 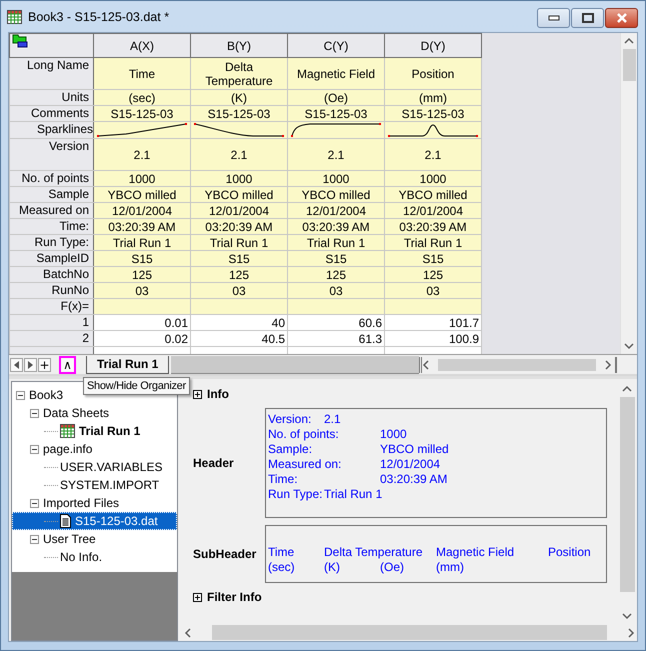 What do you see at coordinates (52, 114) in the screenshot?
I see `row-label: Comments` at bounding box center [52, 114].